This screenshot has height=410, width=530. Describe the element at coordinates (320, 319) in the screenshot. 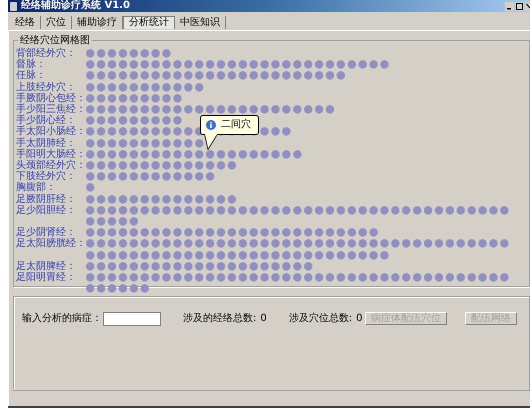

I see `point-total-label: 涉及穴位总数:` at that location.